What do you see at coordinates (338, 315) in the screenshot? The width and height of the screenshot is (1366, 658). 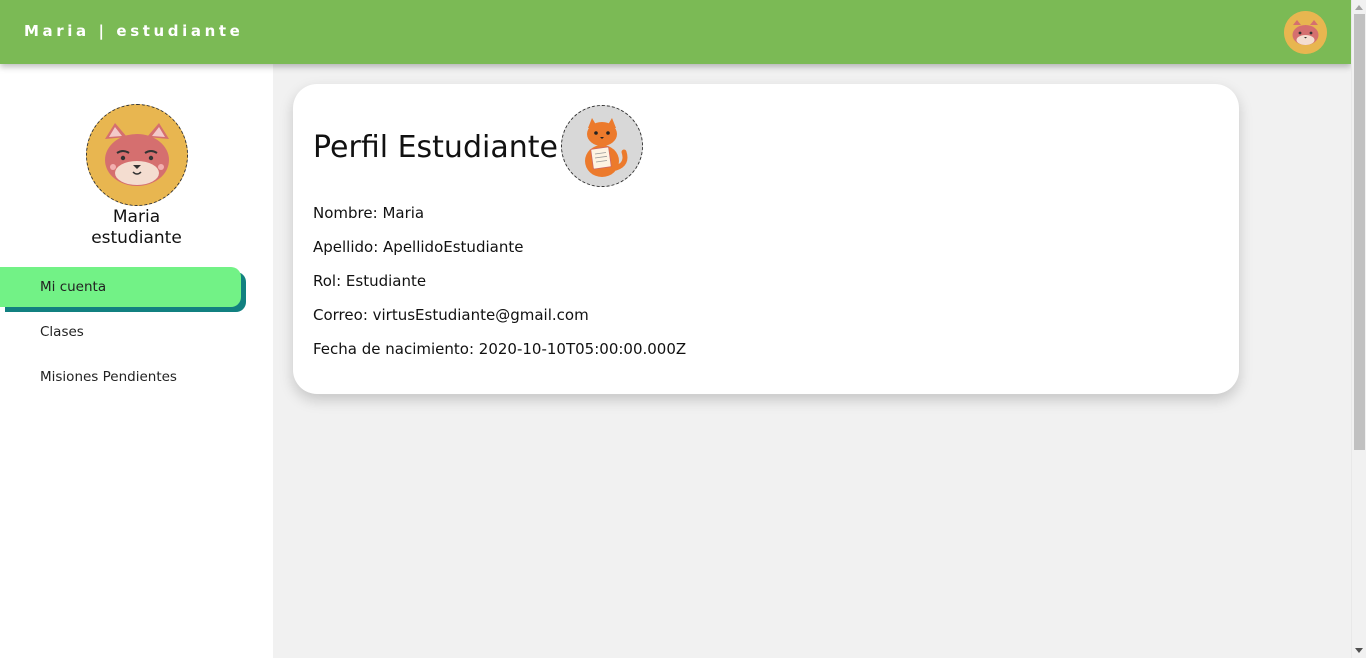 I see `field-label: Correo` at bounding box center [338, 315].